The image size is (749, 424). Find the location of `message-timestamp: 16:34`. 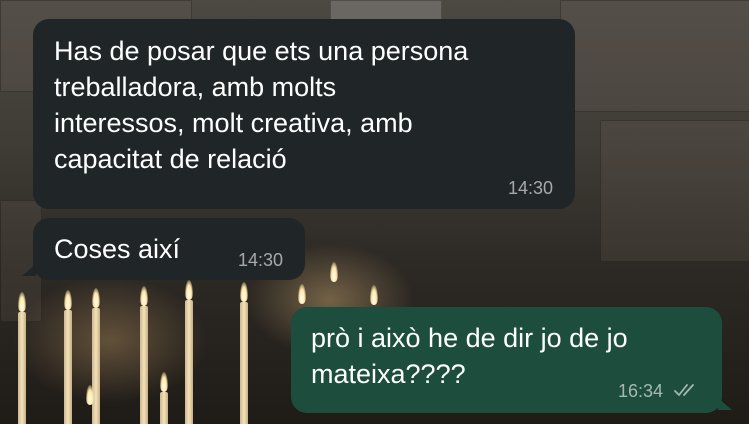

message-timestamp: 16:34 is located at coordinates (640, 390).